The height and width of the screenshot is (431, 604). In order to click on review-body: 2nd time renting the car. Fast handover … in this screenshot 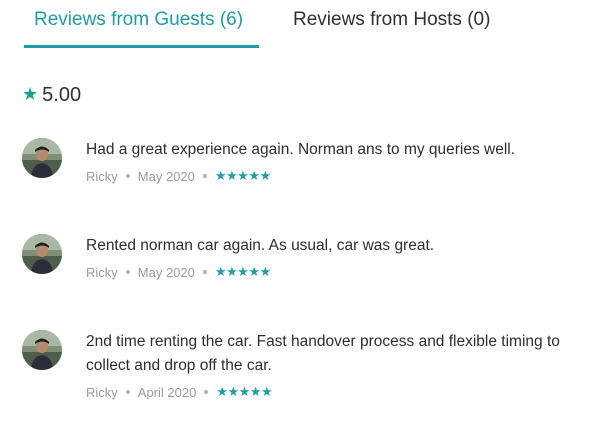, I will do `click(339, 365)`.